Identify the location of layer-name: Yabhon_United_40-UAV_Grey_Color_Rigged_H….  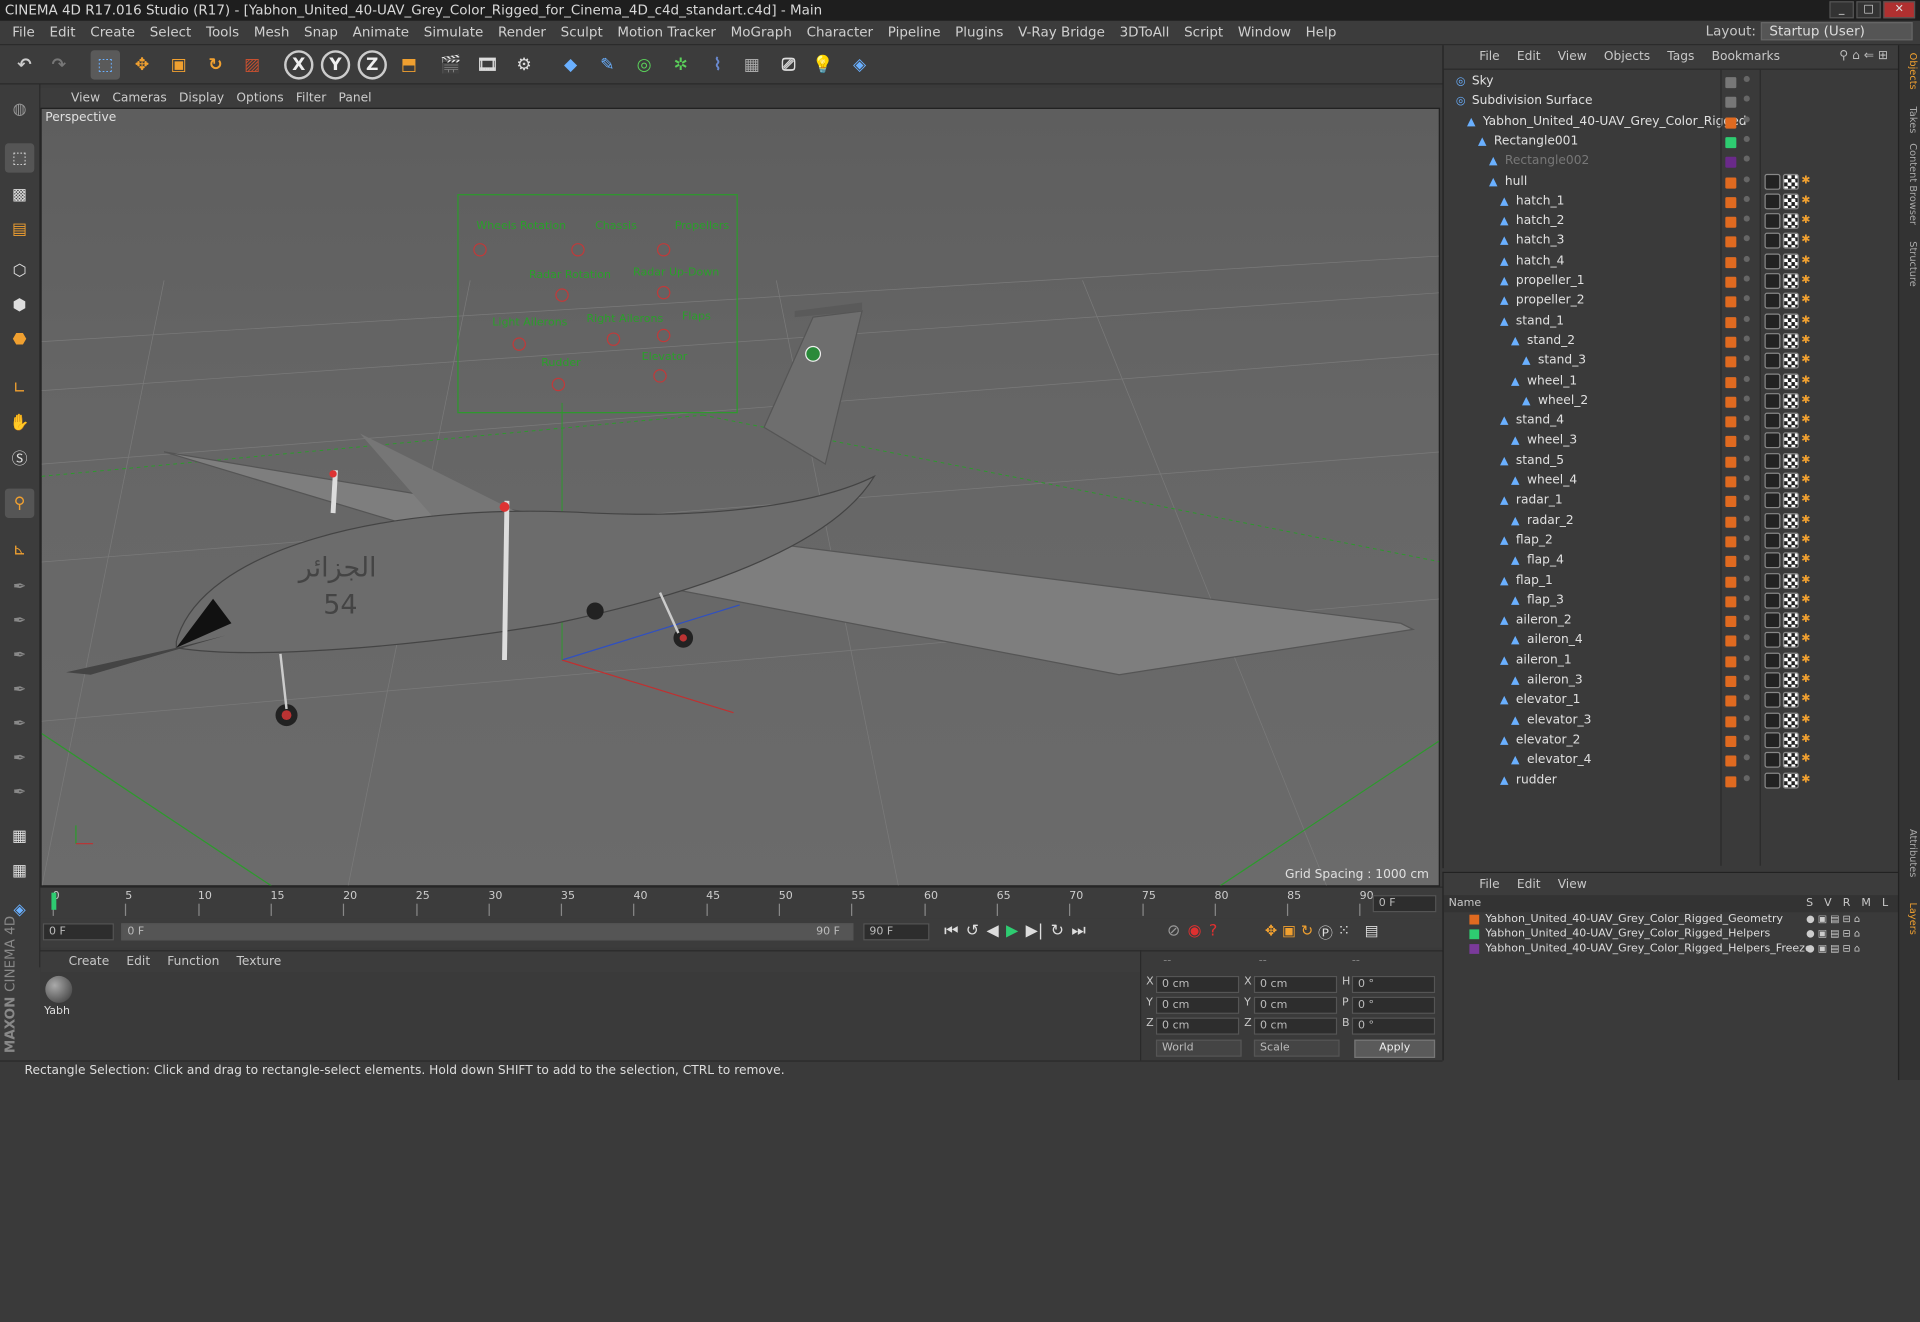
(1648, 949).